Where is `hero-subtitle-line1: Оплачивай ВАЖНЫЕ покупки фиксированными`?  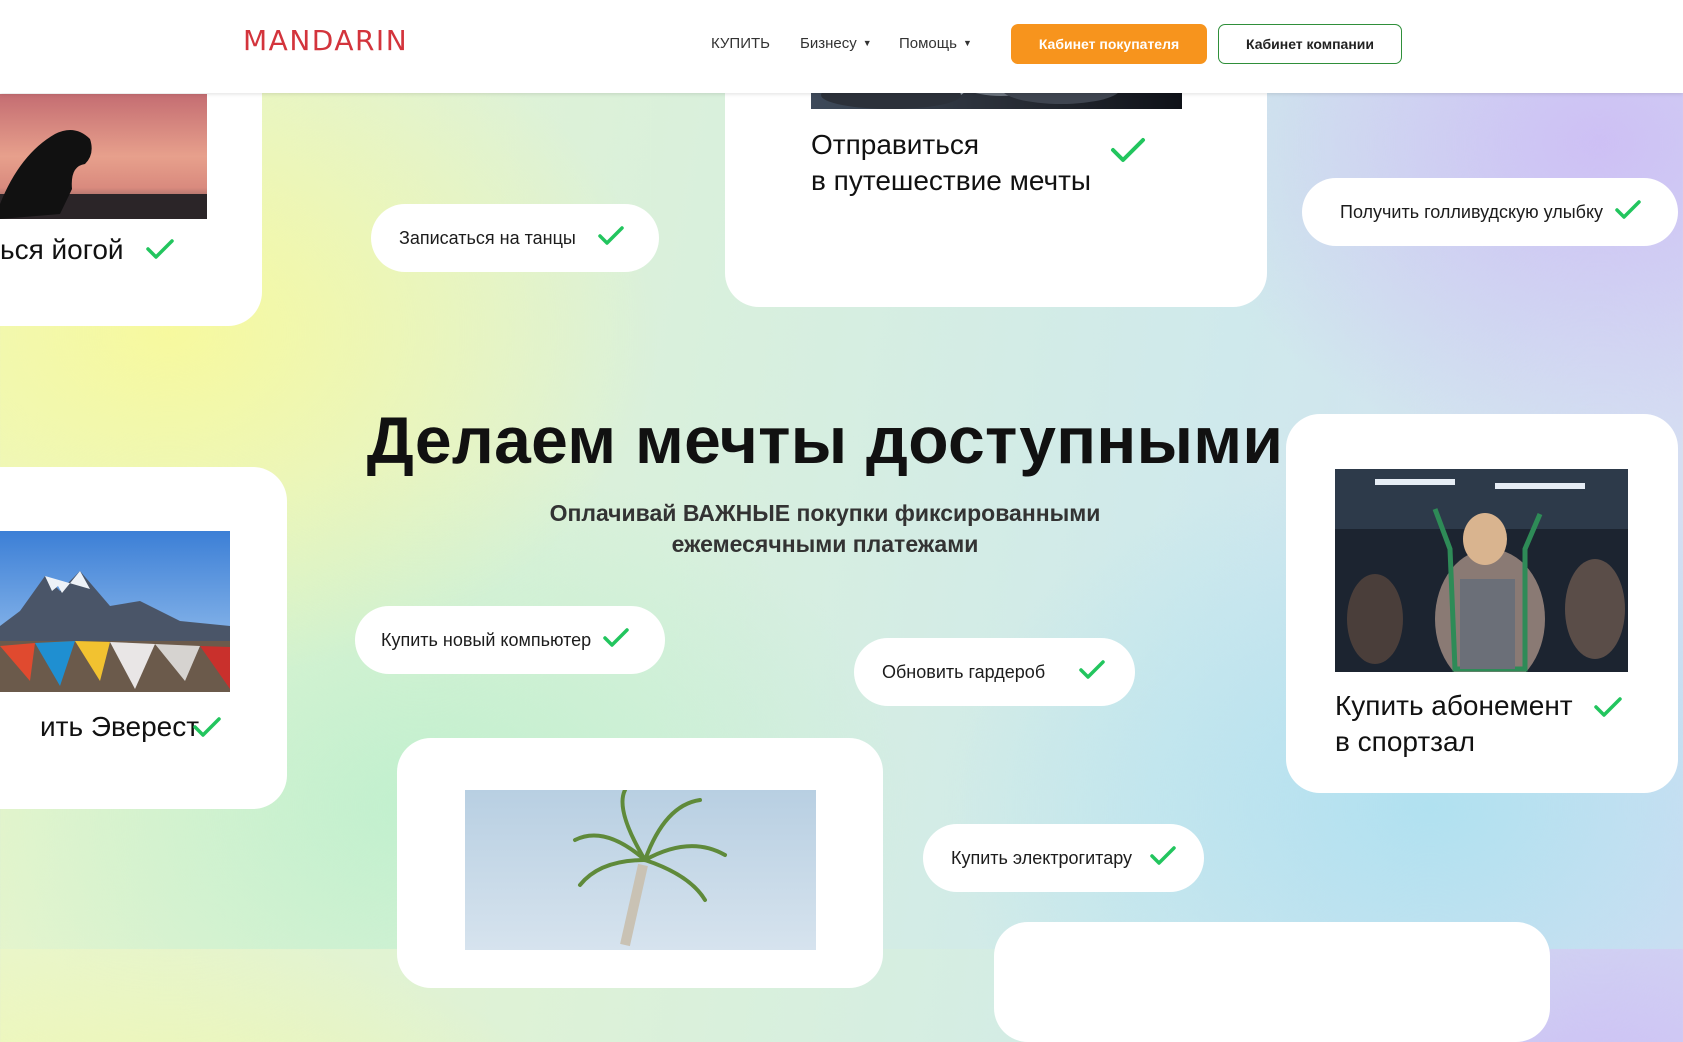 hero-subtitle-line1: Оплачивай ВАЖНЫЕ покупки фиксированными is located at coordinates (825, 513).